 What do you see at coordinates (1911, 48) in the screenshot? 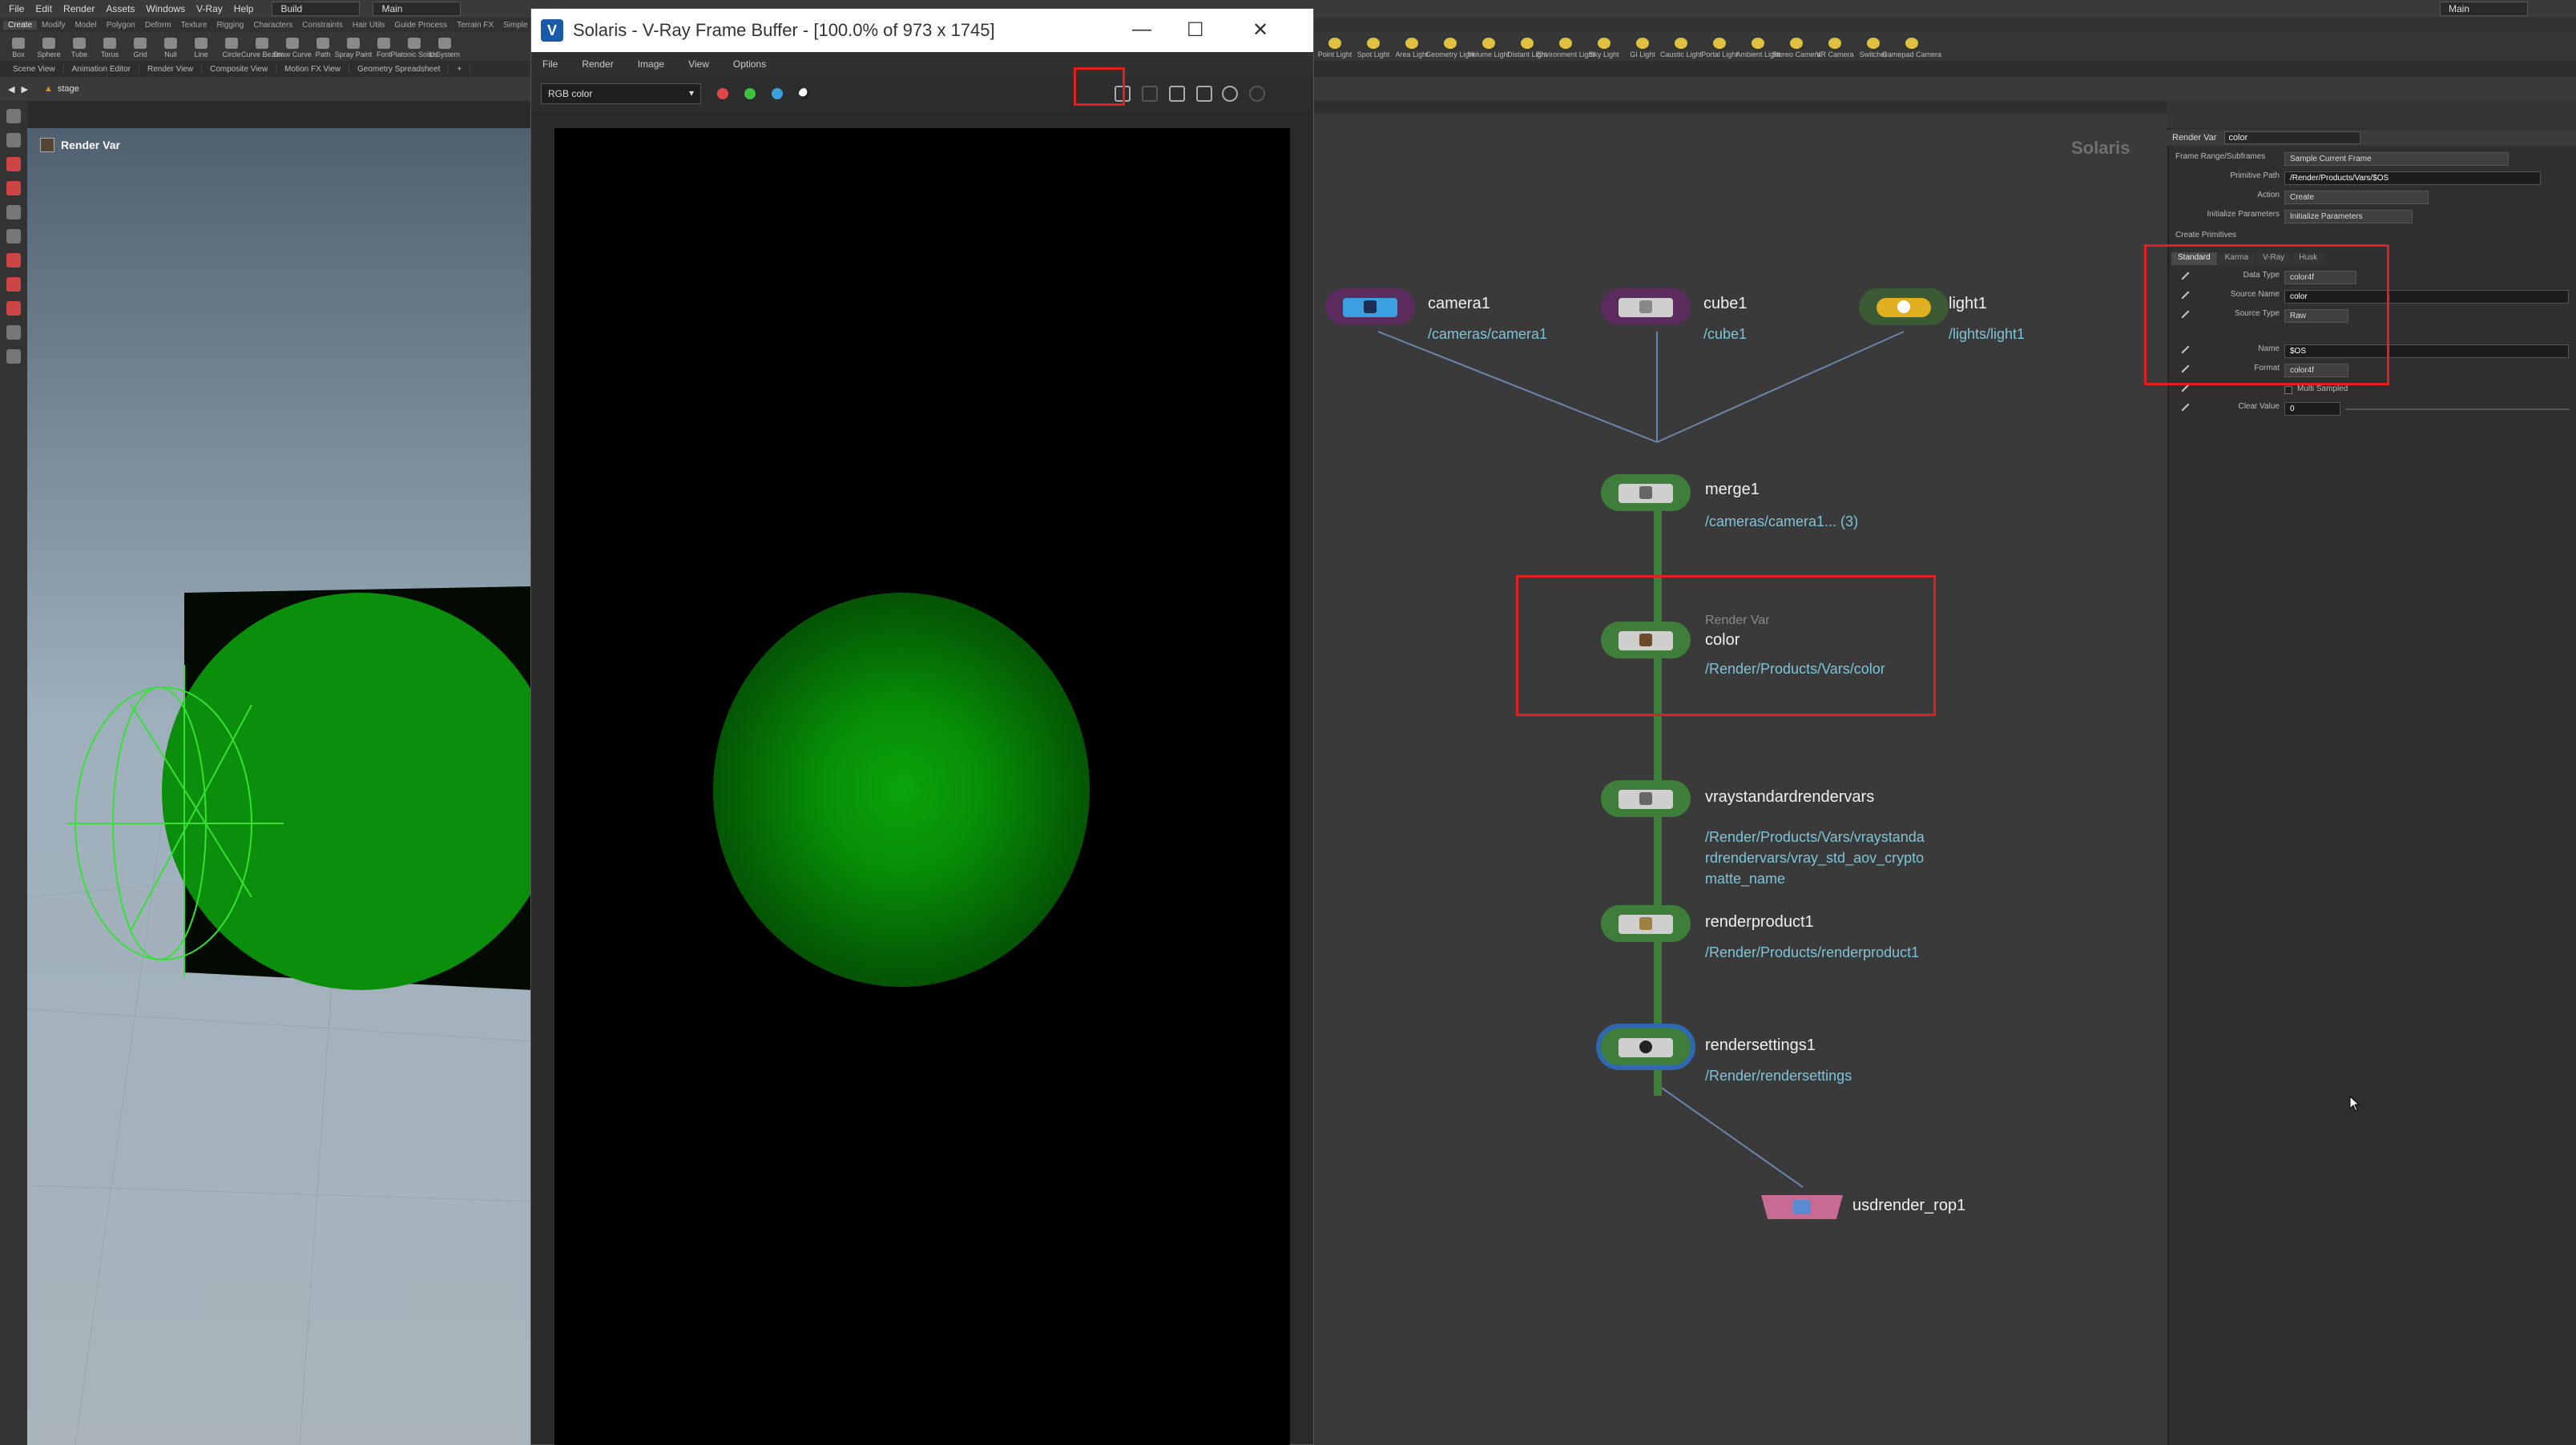
I see `shelf-light-tool: Gamepad Camera` at bounding box center [1911, 48].